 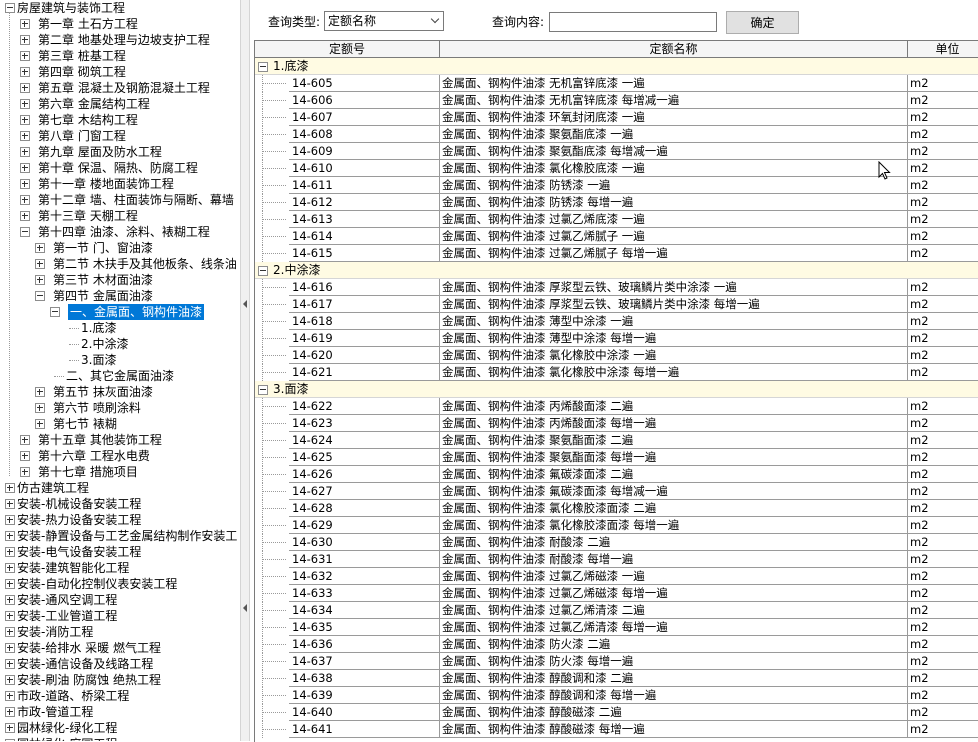 I want to click on cell-name: 金属面、钢构件油漆 厚浆型云铁、玻璃鳞片类中涂漆 一遍, so click(x=674, y=287).